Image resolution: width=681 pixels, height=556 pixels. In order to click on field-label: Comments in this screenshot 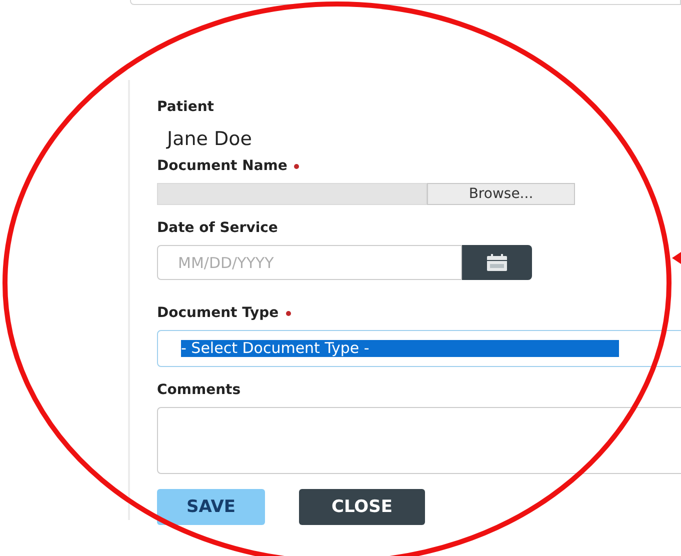, I will do `click(199, 390)`.